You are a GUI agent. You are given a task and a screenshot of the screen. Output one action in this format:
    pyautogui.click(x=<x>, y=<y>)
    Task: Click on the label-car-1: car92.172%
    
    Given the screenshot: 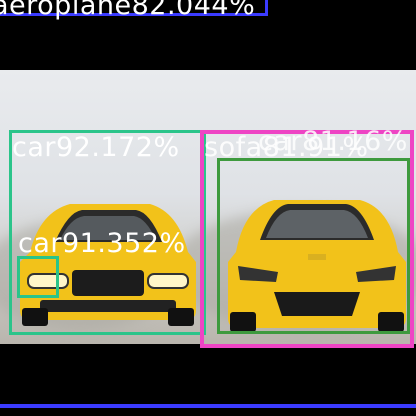 What is the action you would take?
    pyautogui.click(x=96, y=147)
    